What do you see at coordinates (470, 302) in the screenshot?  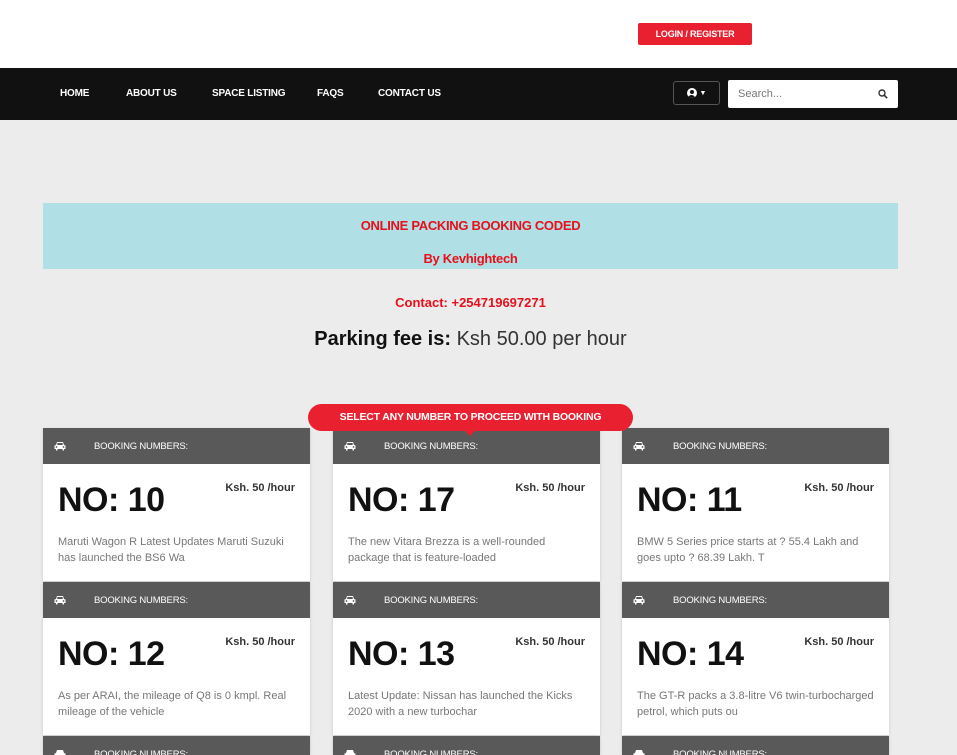 I see `contact-text: Contact: +254719697271` at bounding box center [470, 302].